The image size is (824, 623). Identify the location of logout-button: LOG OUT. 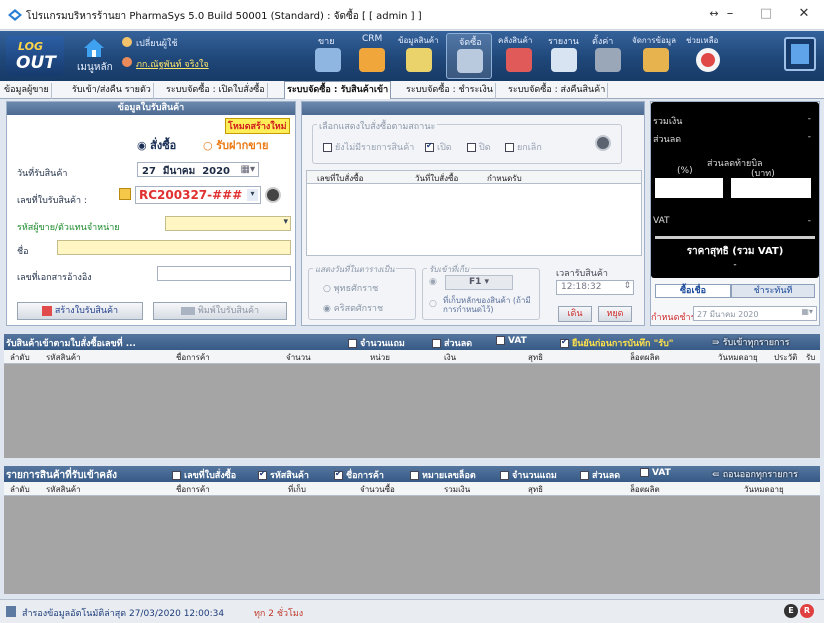
(35, 56).